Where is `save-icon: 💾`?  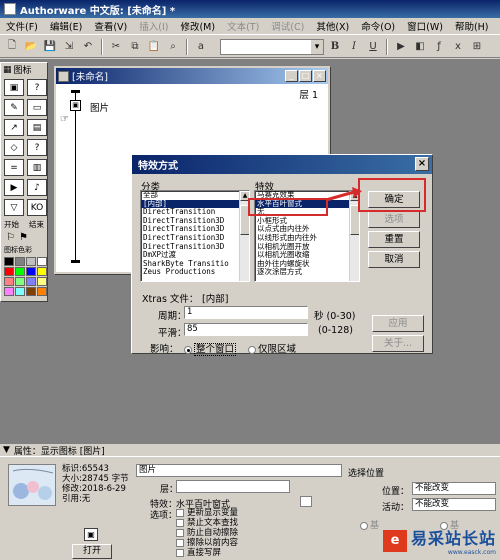 save-icon: 💾 is located at coordinates (50, 47).